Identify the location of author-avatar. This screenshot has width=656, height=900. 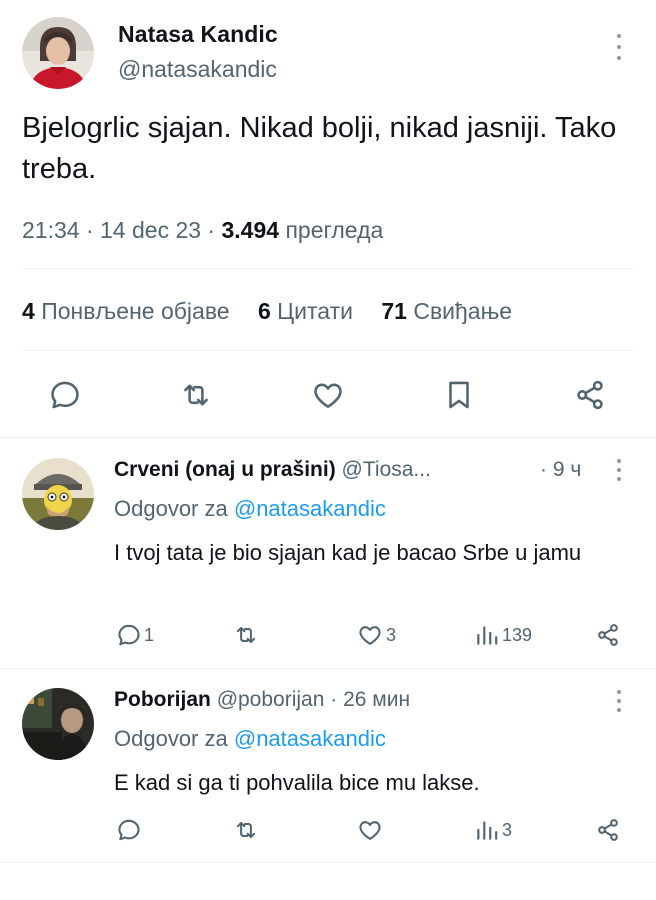
(58, 53).